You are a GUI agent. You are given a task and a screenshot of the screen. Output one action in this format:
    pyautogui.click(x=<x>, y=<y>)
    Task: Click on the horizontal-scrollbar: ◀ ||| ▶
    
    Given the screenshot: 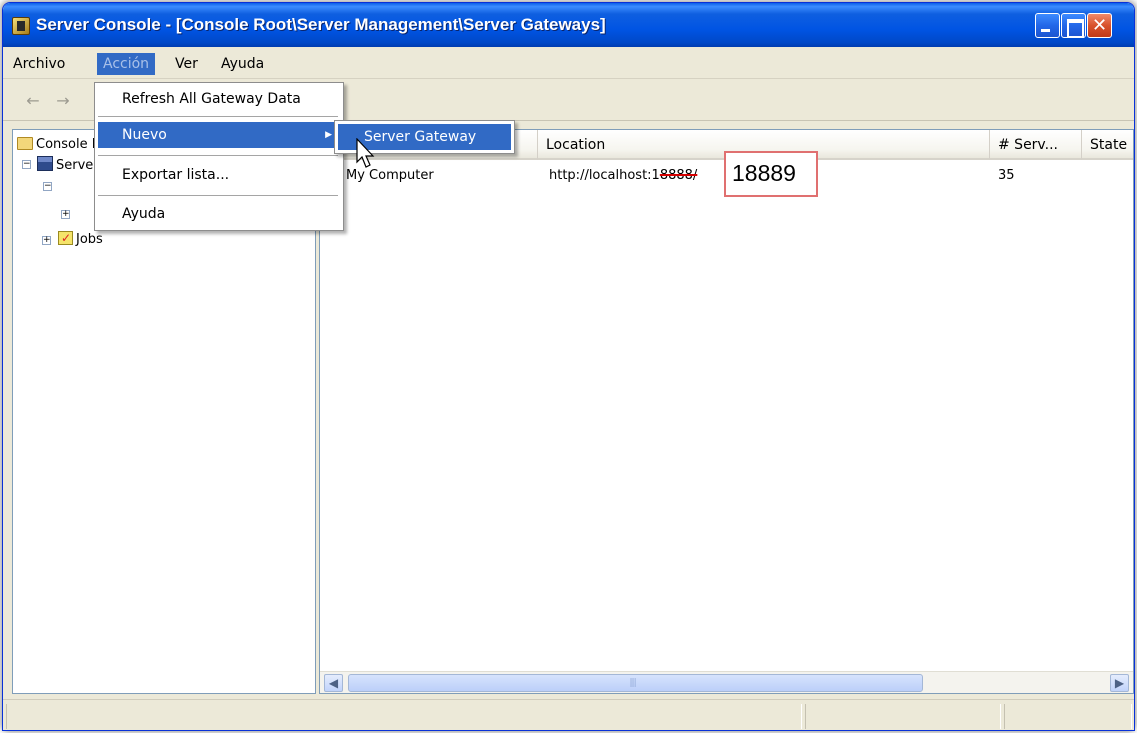 What is the action you would take?
    pyautogui.click(x=726, y=682)
    